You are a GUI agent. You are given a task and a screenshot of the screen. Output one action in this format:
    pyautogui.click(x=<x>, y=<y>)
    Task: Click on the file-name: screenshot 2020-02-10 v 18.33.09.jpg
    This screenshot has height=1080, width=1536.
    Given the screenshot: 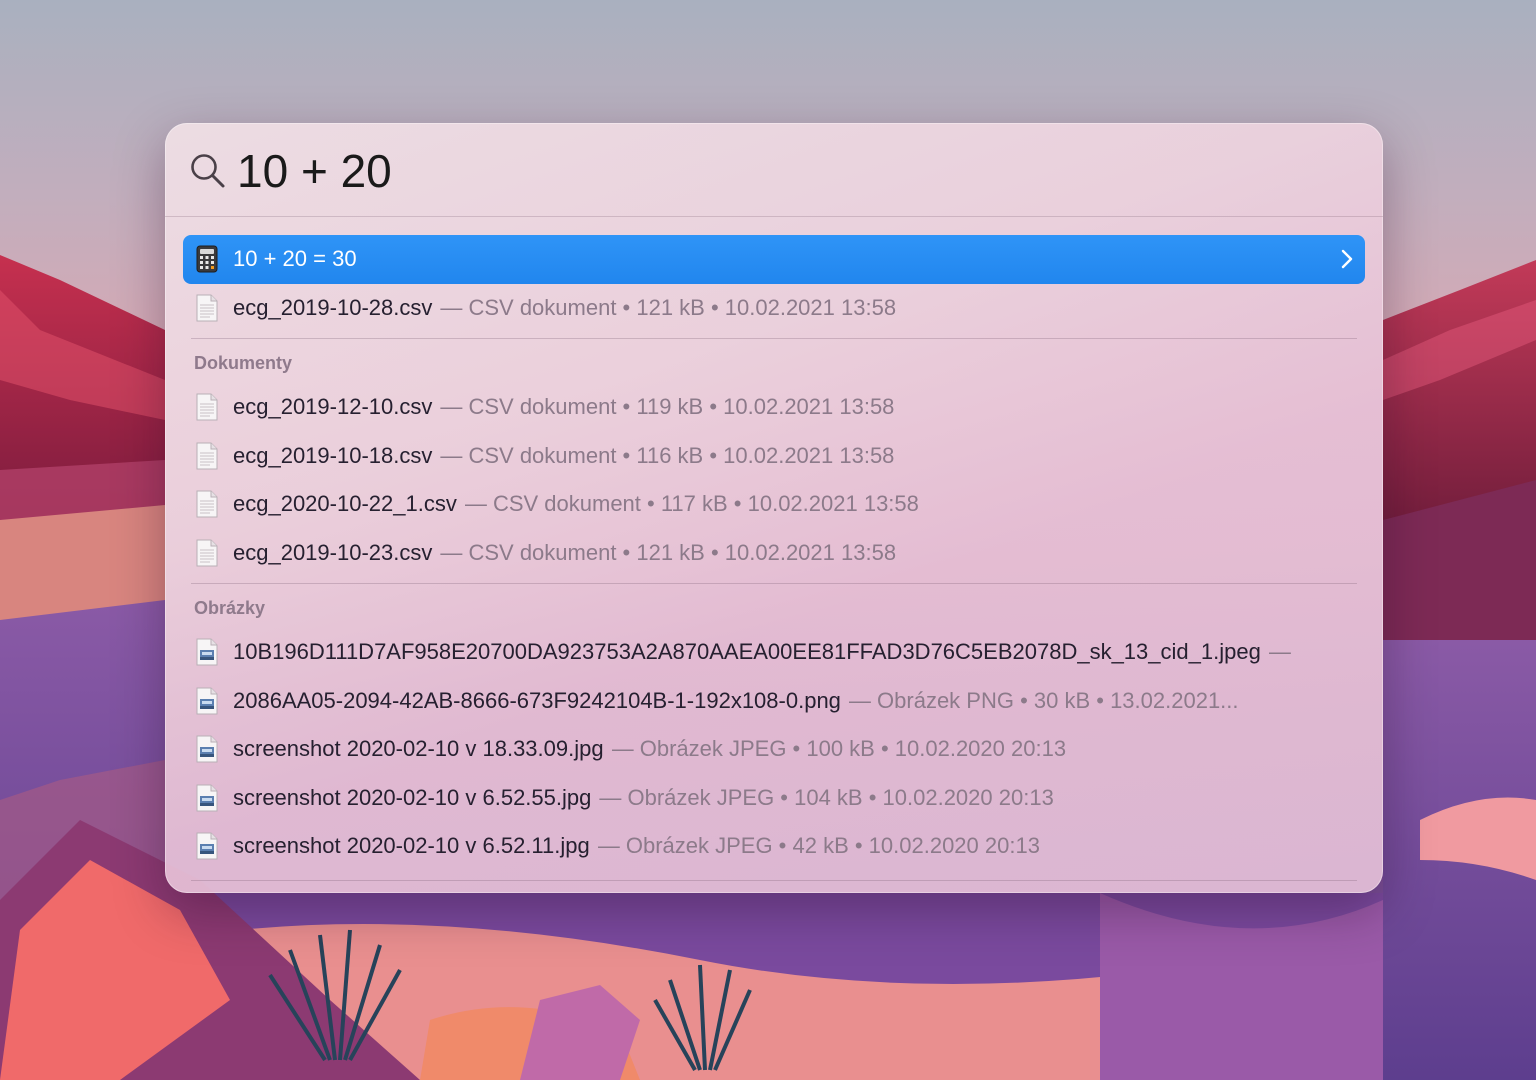 What is the action you would take?
    pyautogui.click(x=418, y=749)
    